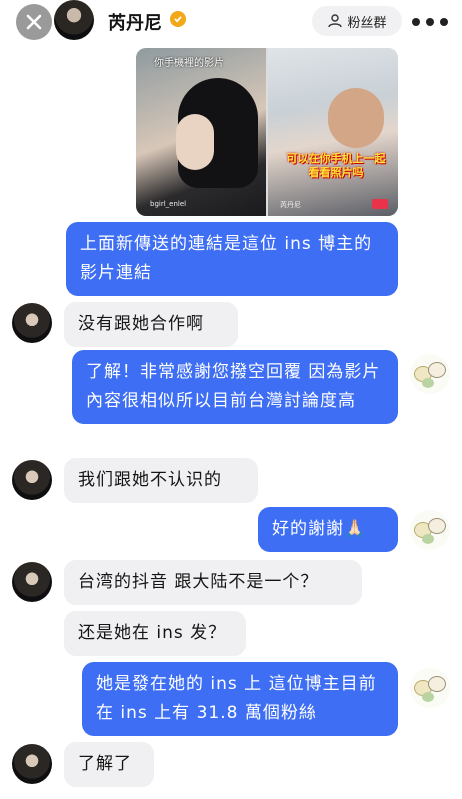 The image size is (462, 799). I want to click on video-user-left: bgirl_enlel, so click(168, 204).